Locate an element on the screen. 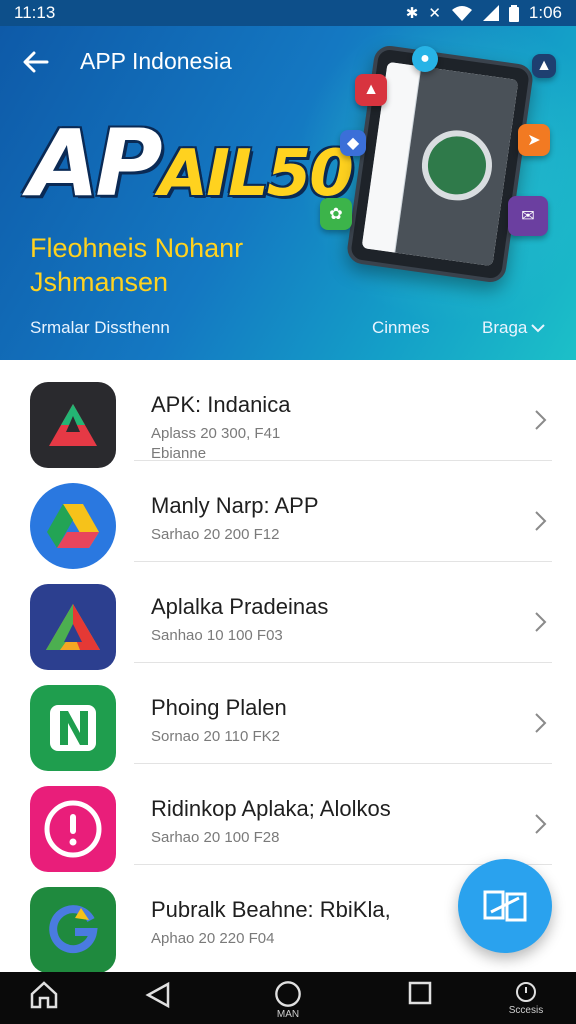  nav-back-button is located at coordinates (158, 1000).